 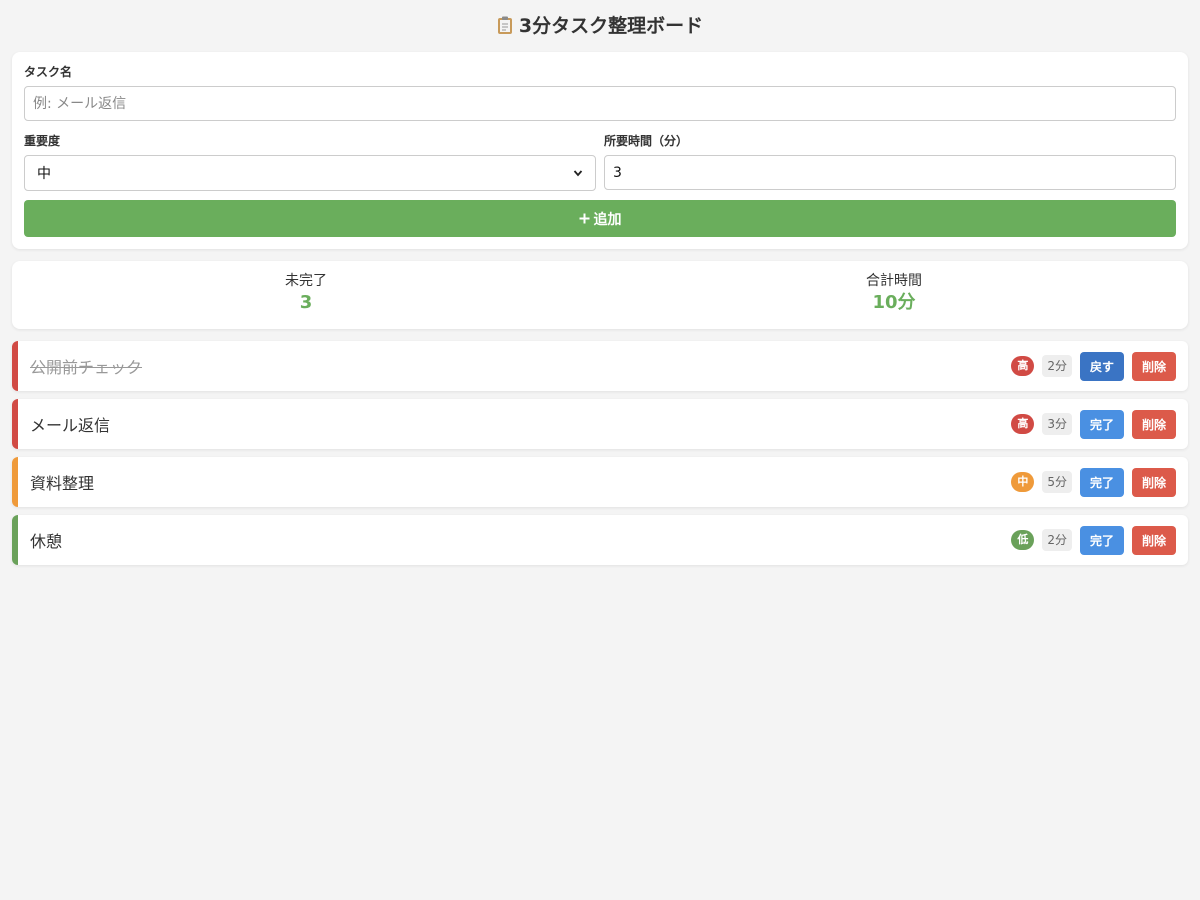 I want to click on stat-incomplete-value: 3, so click(x=306, y=302).